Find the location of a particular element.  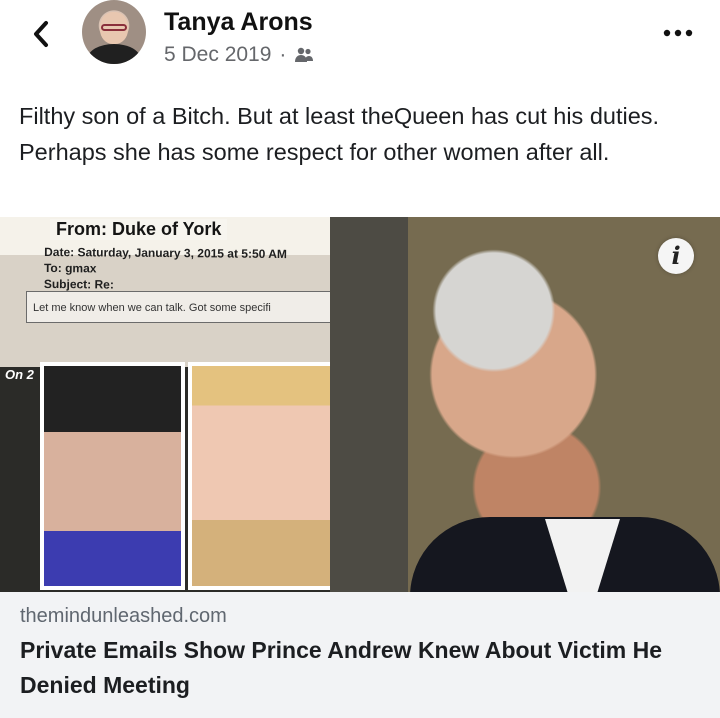

link-domain: themindunleashed.com is located at coordinates (123, 616).